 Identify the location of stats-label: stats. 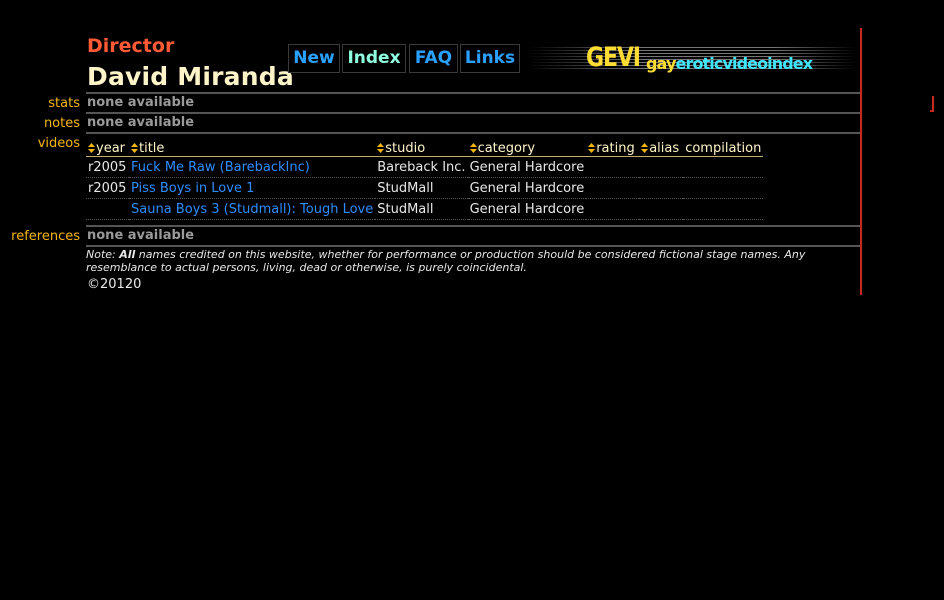
(64, 103).